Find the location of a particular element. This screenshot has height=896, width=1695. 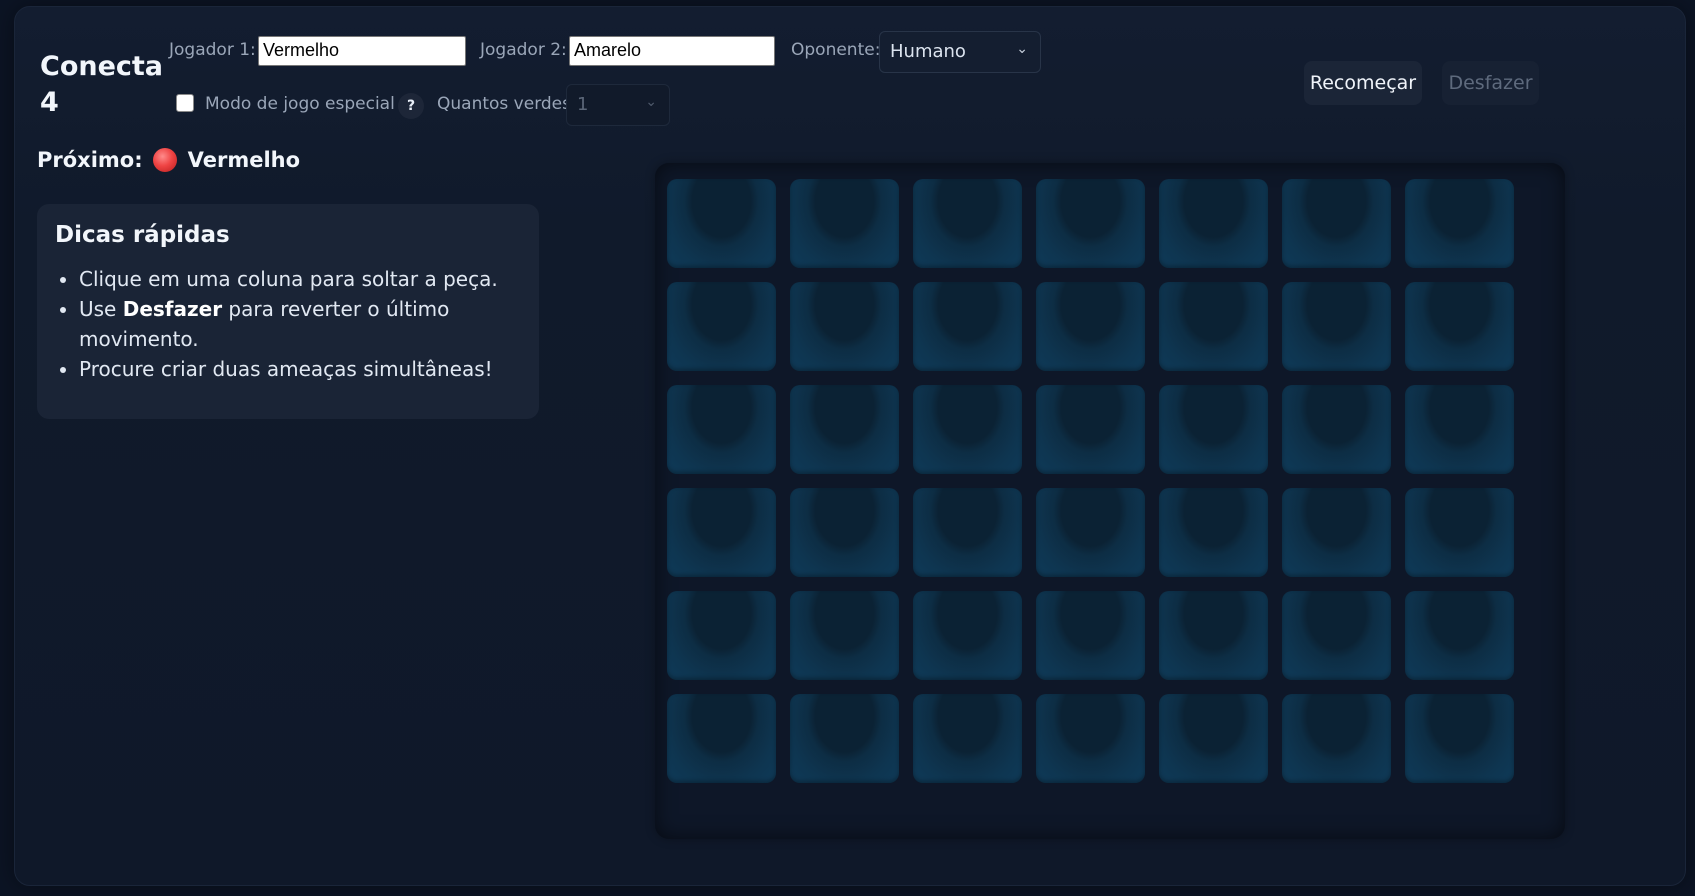

special-mode-checkbox is located at coordinates (185, 103).